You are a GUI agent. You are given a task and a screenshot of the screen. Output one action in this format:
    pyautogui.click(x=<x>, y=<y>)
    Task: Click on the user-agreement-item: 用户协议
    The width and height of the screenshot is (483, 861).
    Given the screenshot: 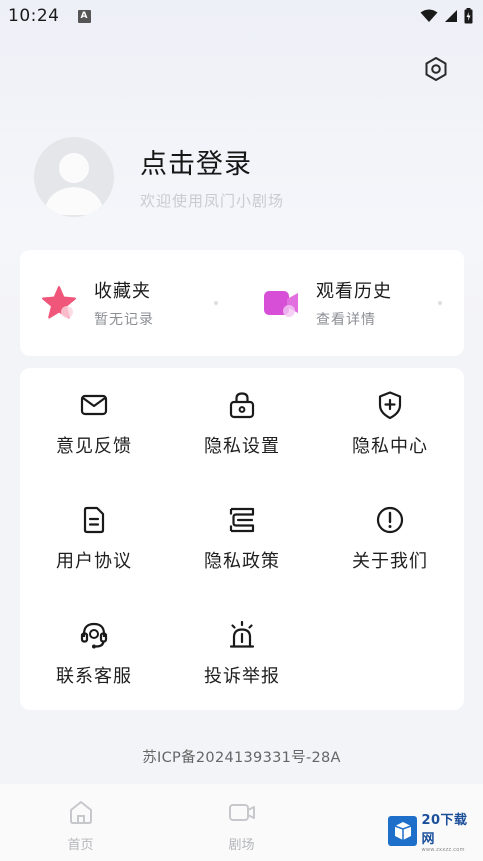 What is the action you would take?
    pyautogui.click(x=94, y=533)
    